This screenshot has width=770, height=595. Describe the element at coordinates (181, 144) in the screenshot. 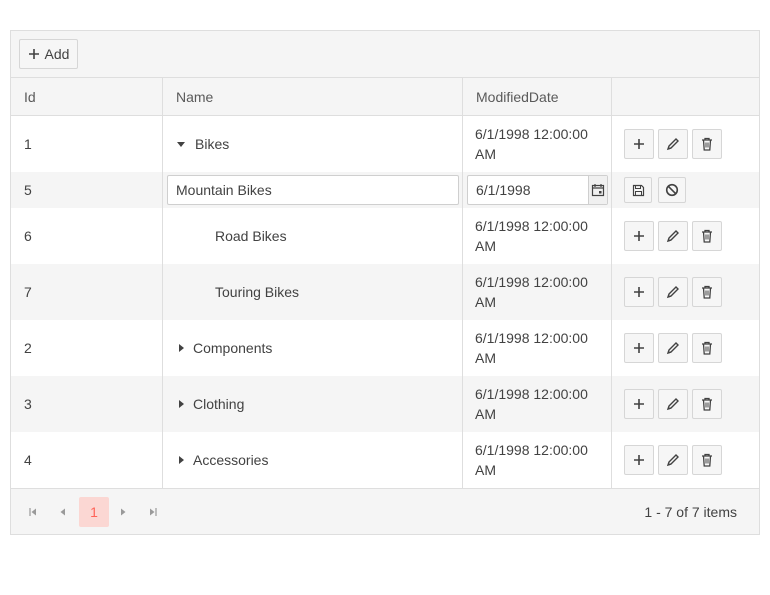

I see `caret-down-icon` at that location.